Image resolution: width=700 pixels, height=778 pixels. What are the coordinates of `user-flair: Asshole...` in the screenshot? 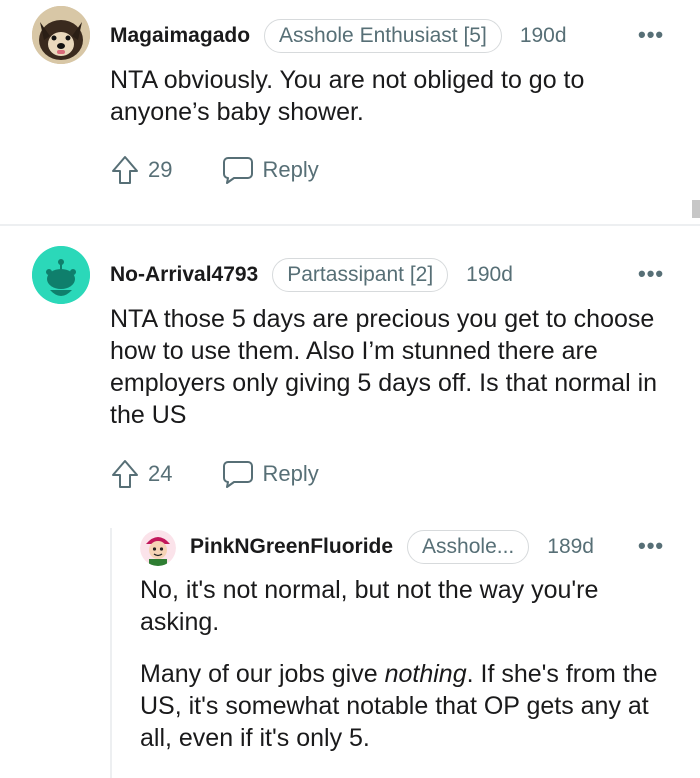 It's located at (468, 547).